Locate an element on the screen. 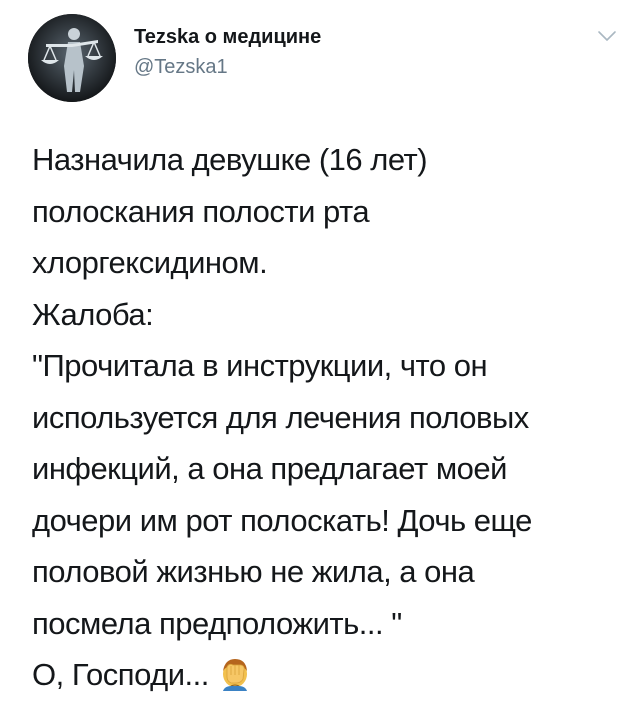 The height and width of the screenshot is (701, 640). tweet-text-line: инфекций, а она предлагает моей is located at coordinates (269, 468).